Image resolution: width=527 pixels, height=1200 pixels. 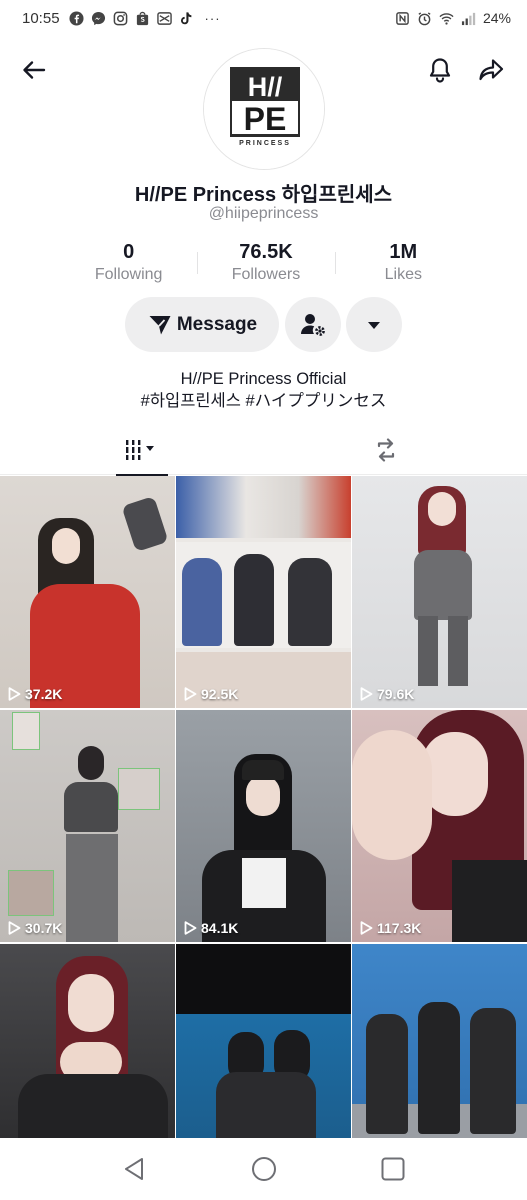 I want to click on video-thumbnail: 30.7K, so click(x=87, y=826).